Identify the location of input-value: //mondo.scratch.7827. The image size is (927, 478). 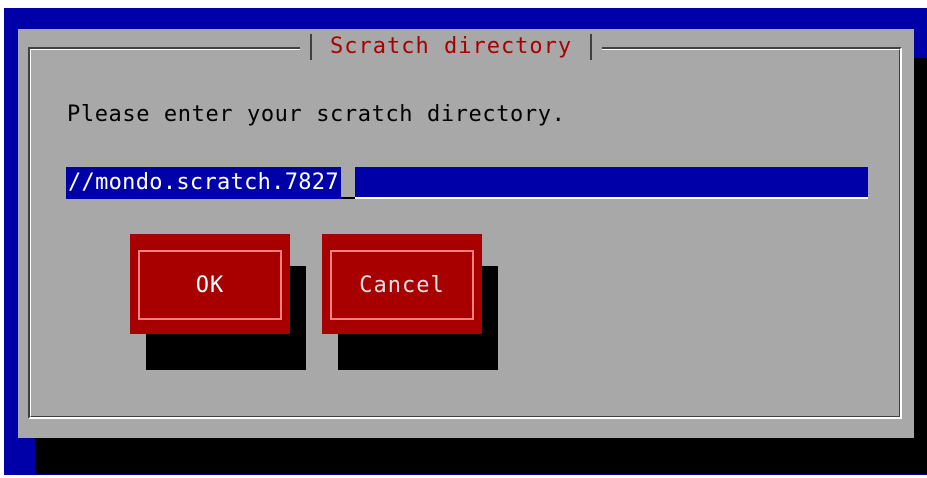
(203, 183).